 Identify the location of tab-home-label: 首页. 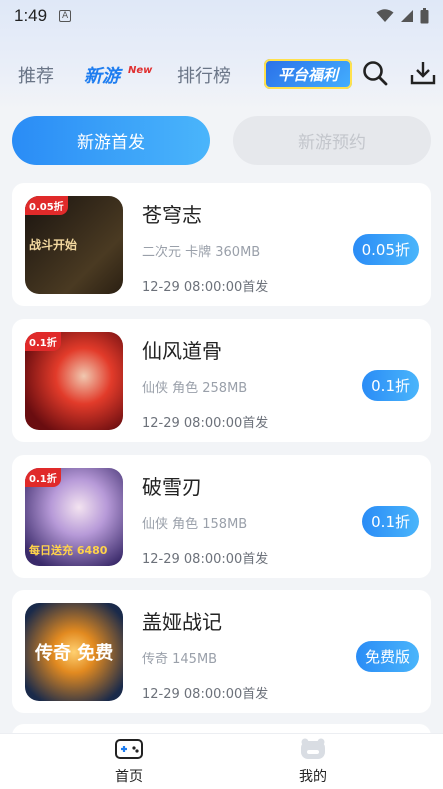
(129, 777).